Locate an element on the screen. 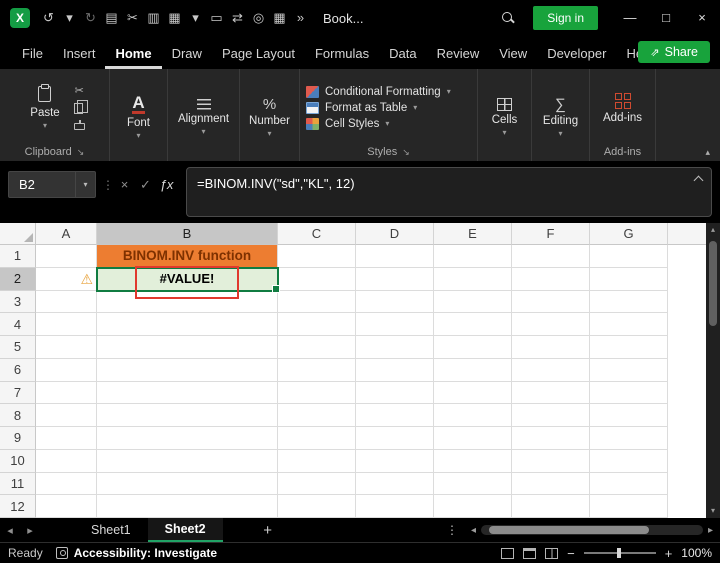  cell-C4 is located at coordinates (317, 324).